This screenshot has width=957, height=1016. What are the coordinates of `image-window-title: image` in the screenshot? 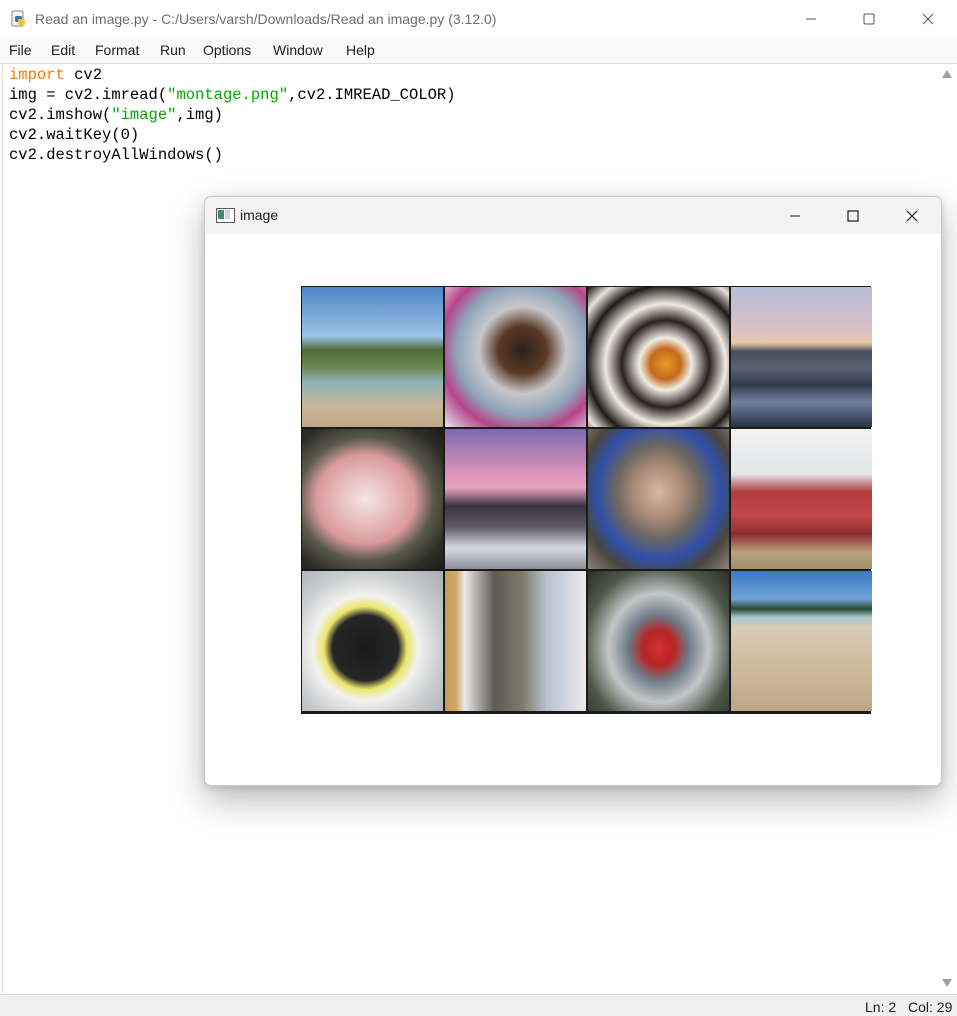 It's located at (259, 215).